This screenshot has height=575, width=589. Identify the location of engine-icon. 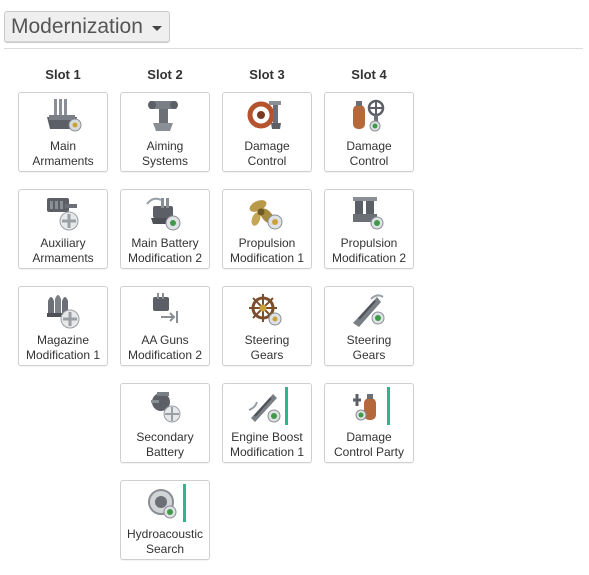
(368, 213).